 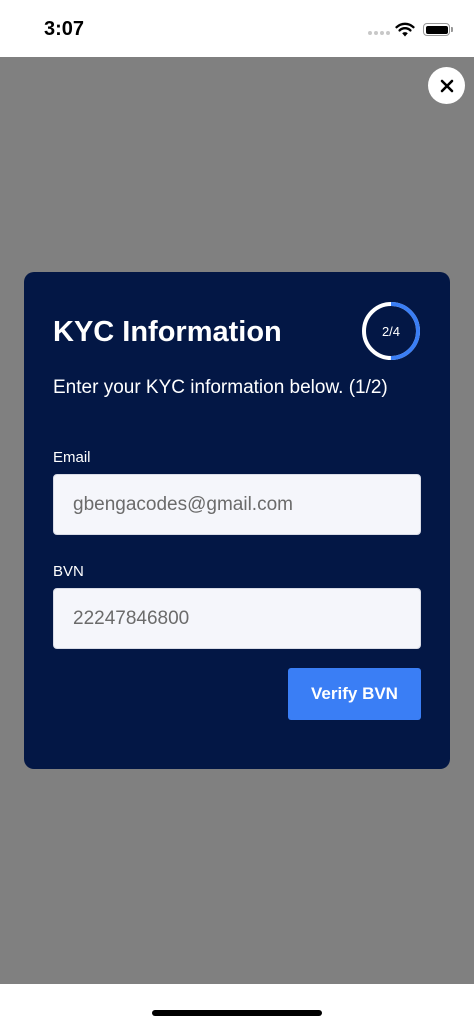 I want to click on step-indicator: 2/4, so click(x=391, y=331).